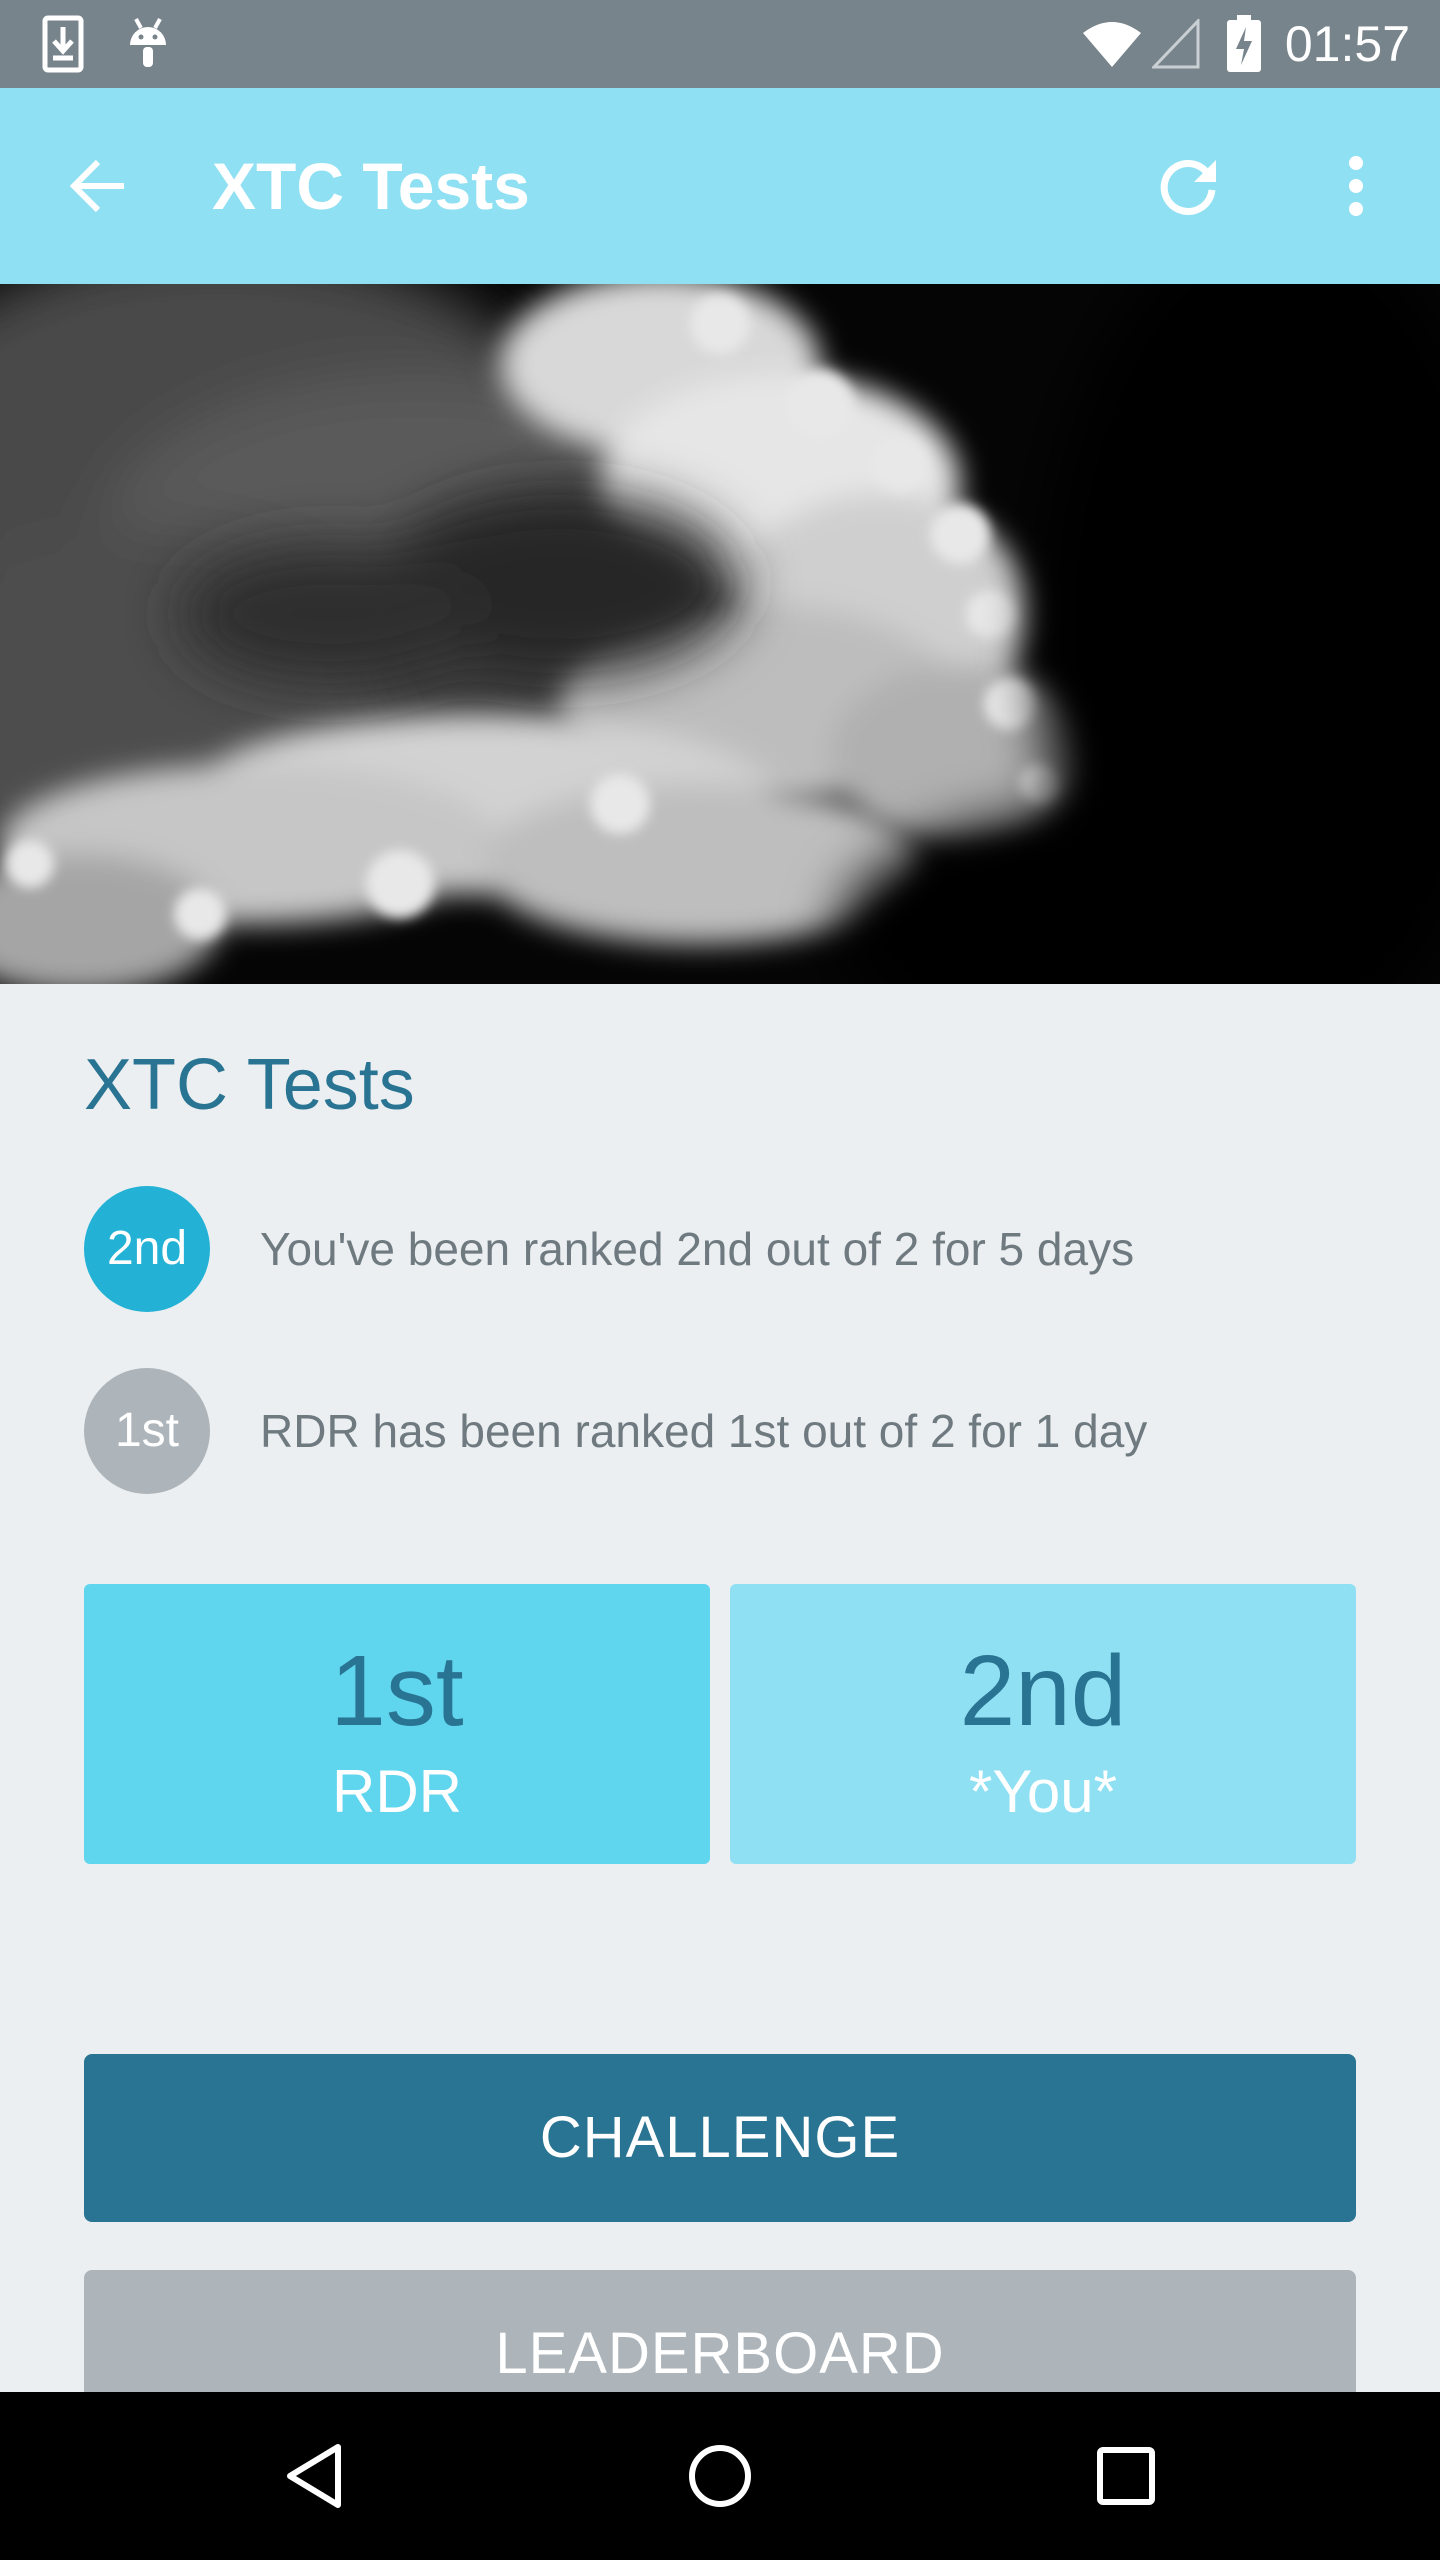 This screenshot has height=2560, width=1440. Describe the element at coordinates (63, 44) in the screenshot. I see `download-icon` at that location.